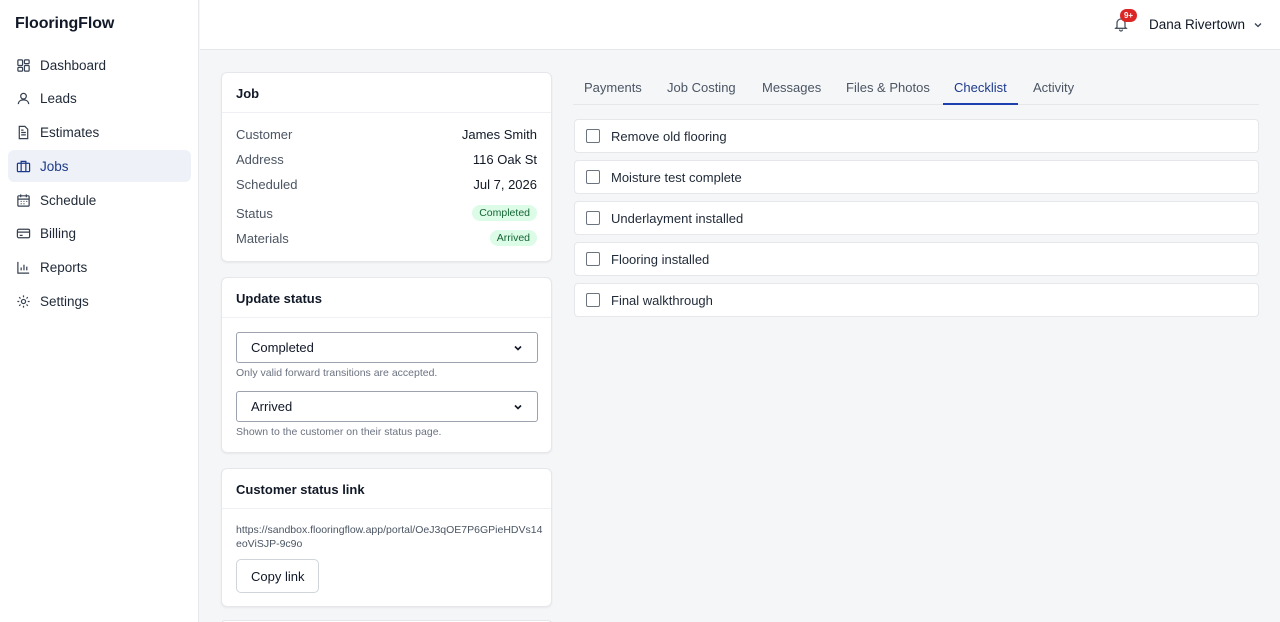 Image resolution: width=1280 pixels, height=622 pixels. I want to click on scheduled-label: Scheduled, so click(267, 184).